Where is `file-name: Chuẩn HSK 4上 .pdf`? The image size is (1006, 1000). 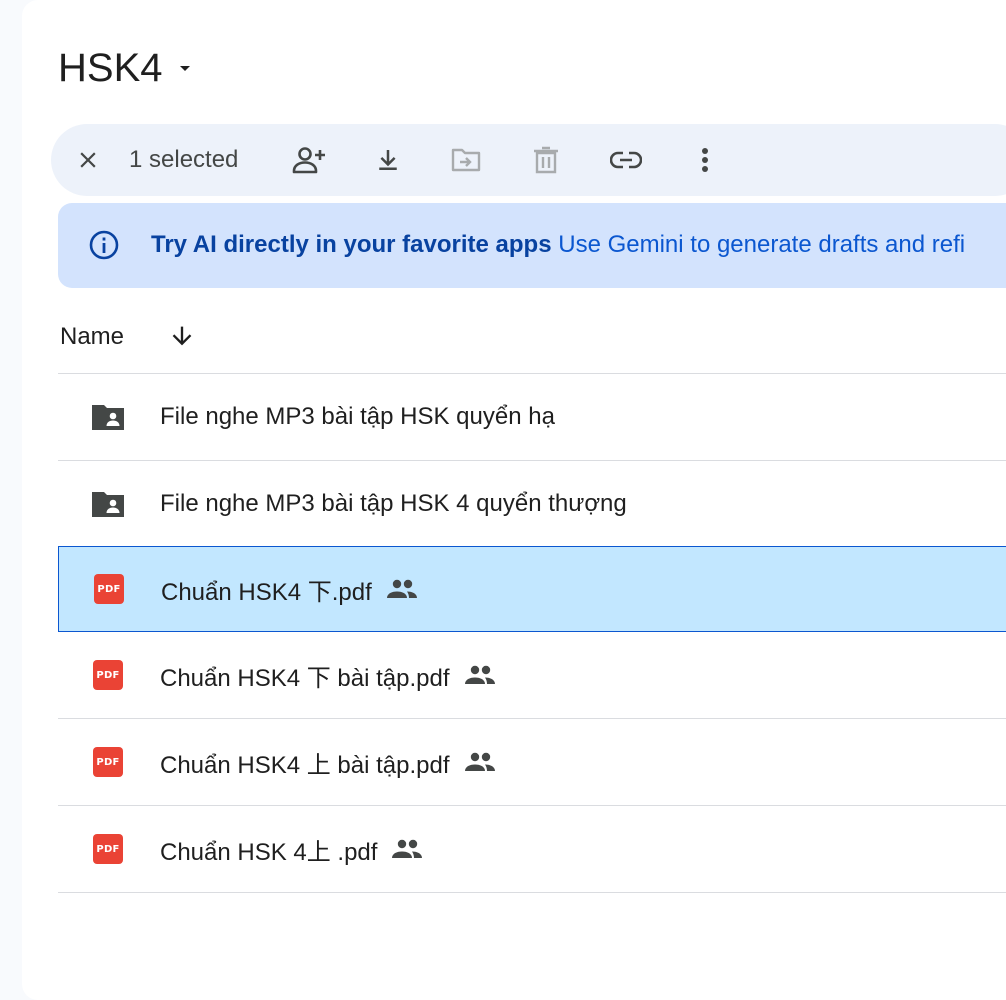
file-name: Chuẩn HSK 4上 .pdf is located at coordinates (269, 852).